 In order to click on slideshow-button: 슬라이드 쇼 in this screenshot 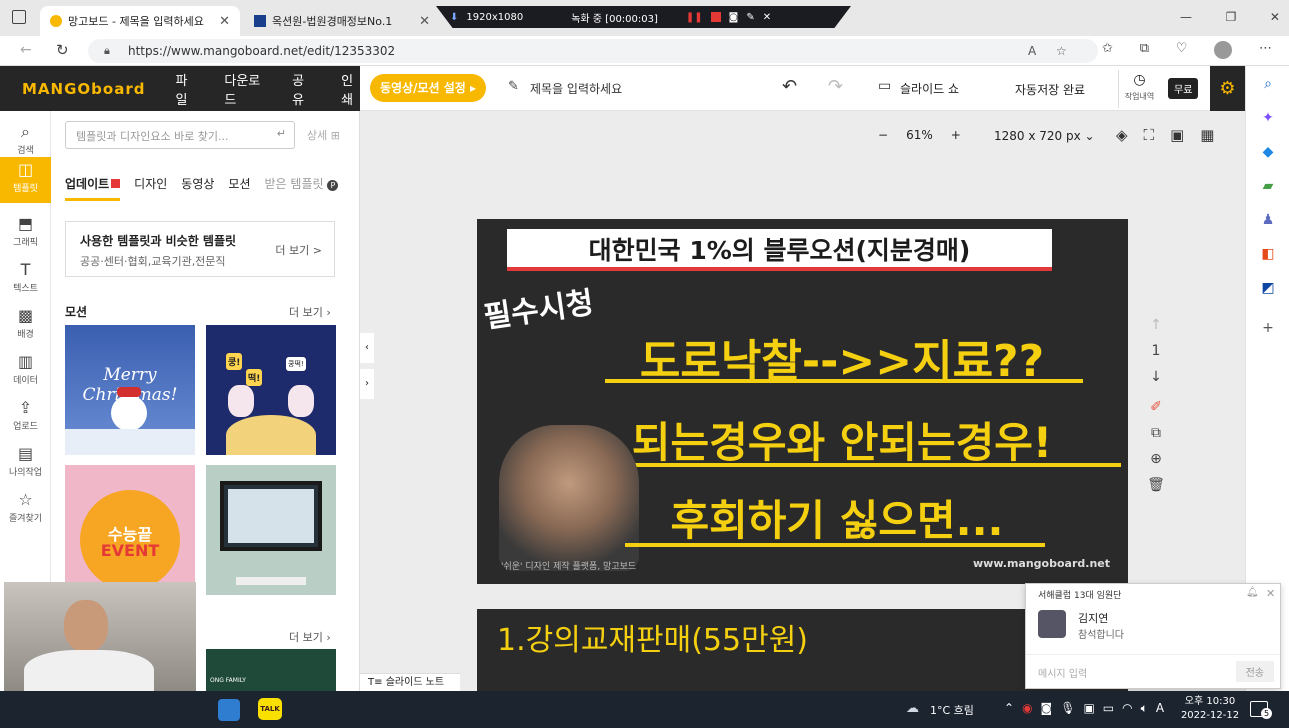, I will do `click(929, 88)`.